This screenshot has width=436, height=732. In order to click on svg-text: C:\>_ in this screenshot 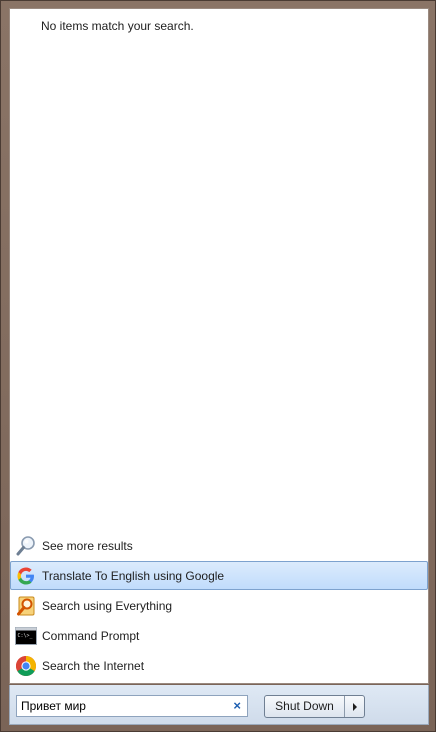, I will do `click(26, 636)`.